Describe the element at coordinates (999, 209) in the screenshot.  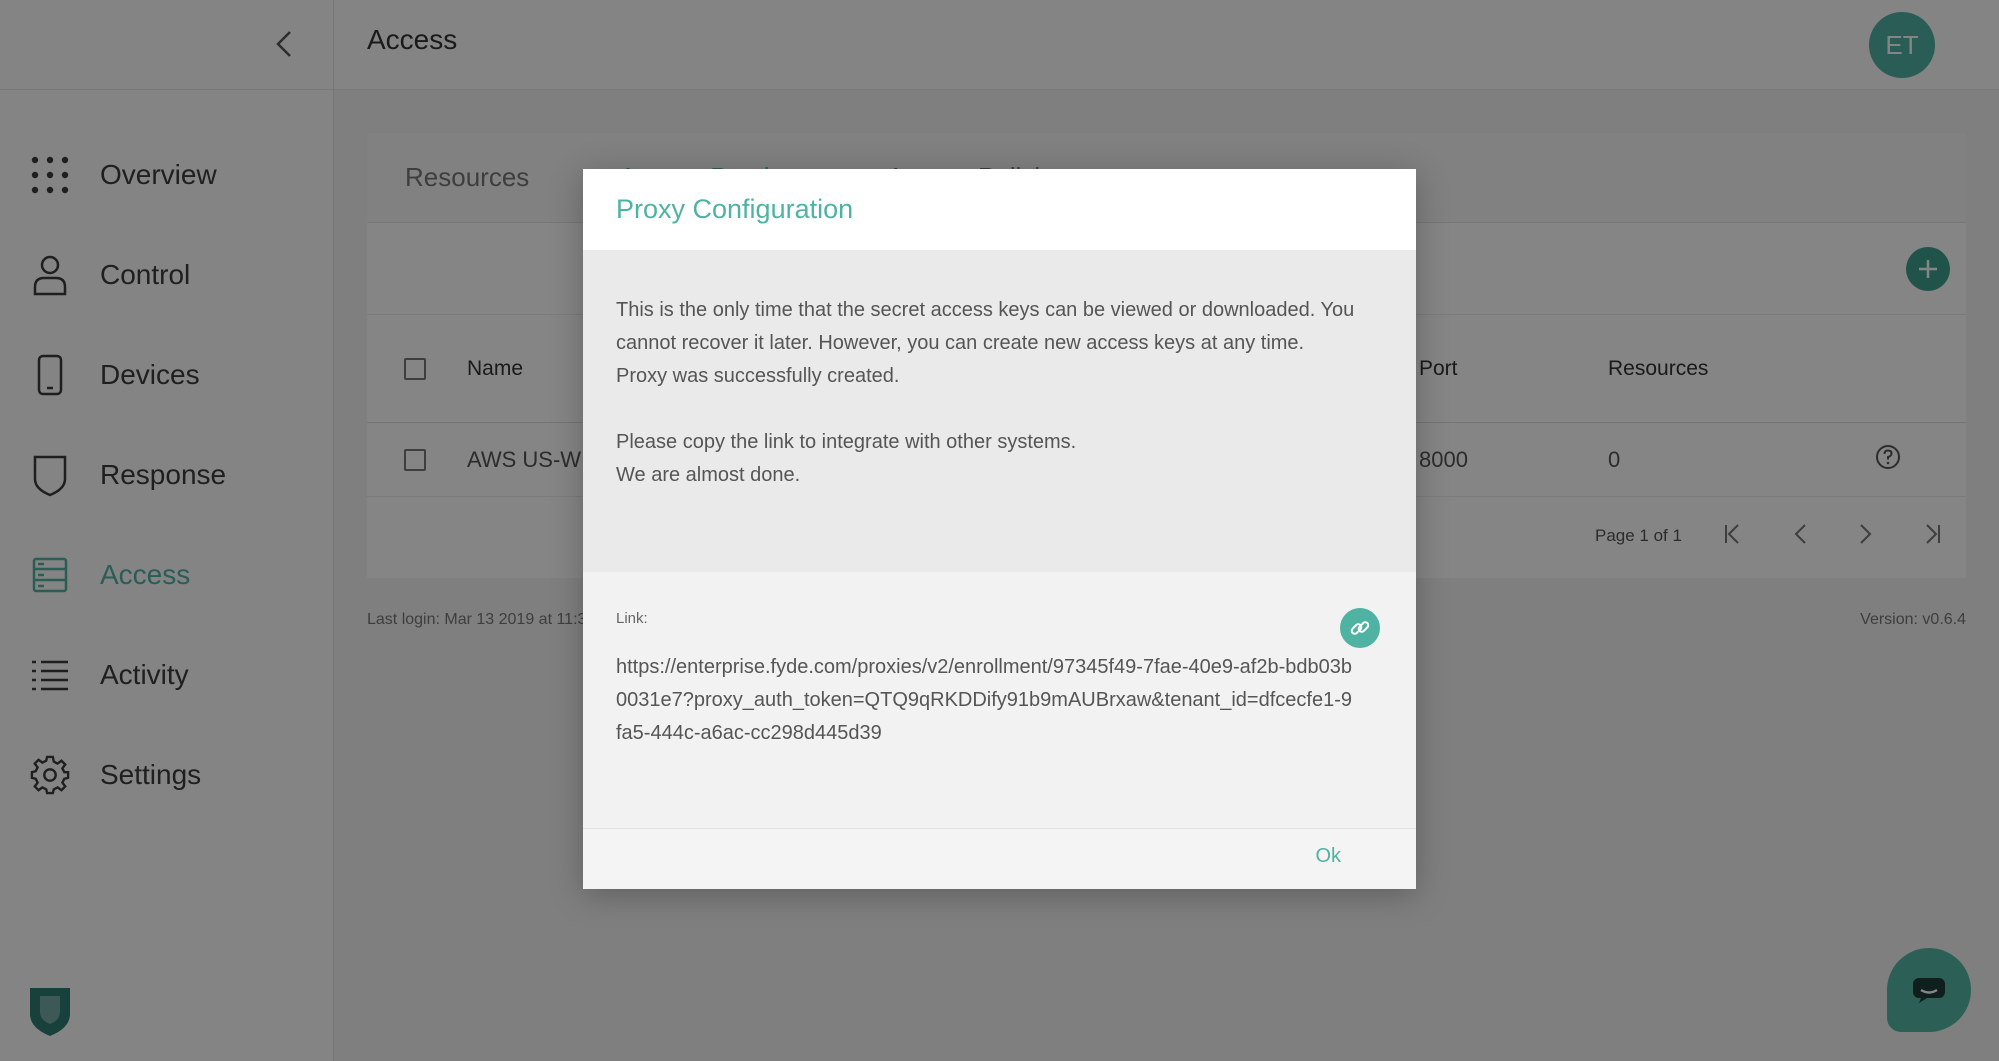
I see `dialog-header: Proxy Configuration` at that location.